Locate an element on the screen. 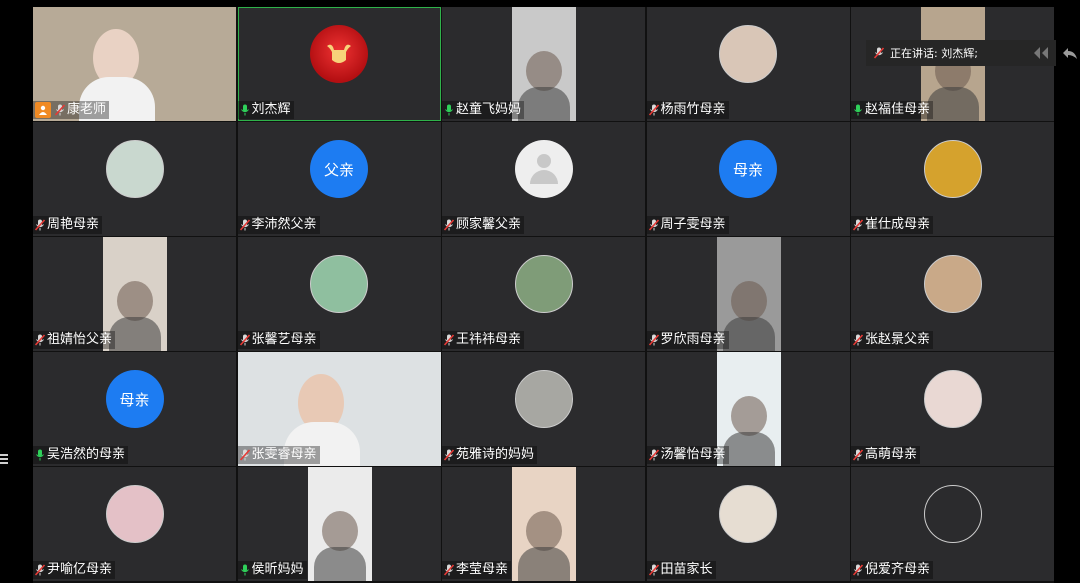 The image size is (1080, 583). side-menu-icon is located at coordinates (4, 459).